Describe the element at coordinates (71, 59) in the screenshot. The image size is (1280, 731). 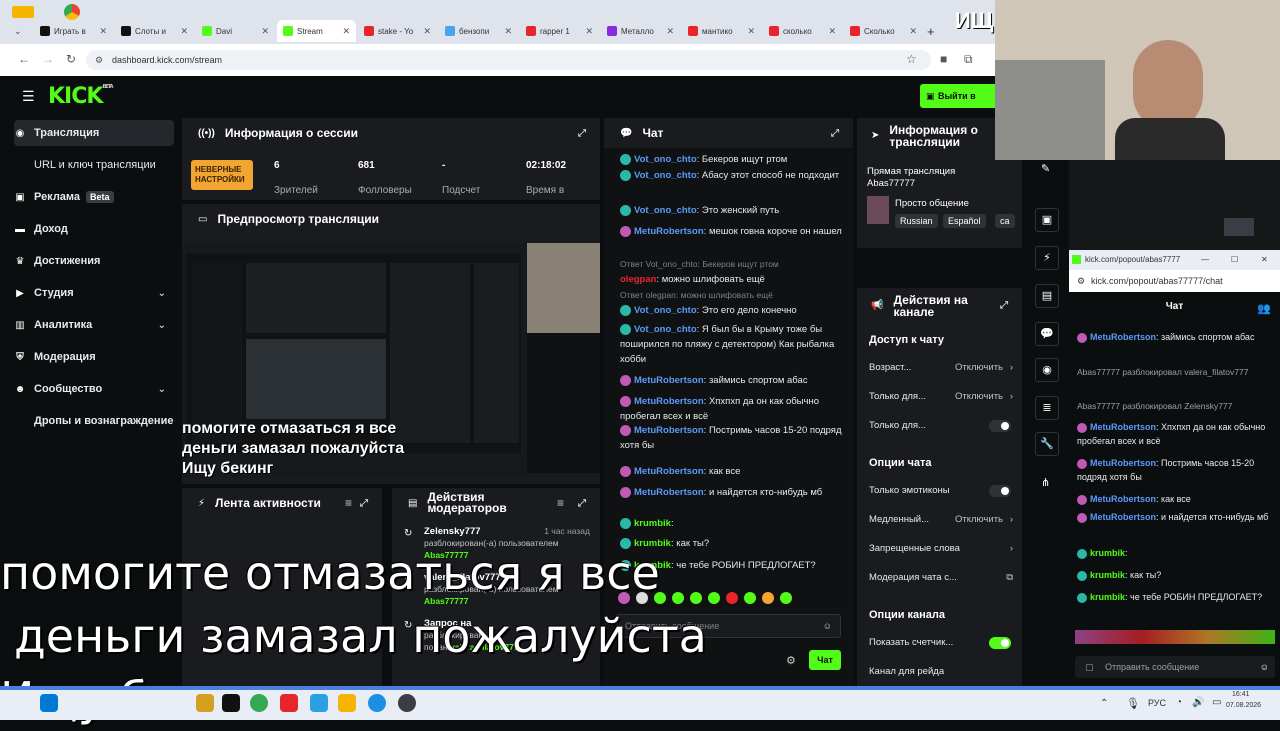
I see `reload-icon: ↻` at that location.